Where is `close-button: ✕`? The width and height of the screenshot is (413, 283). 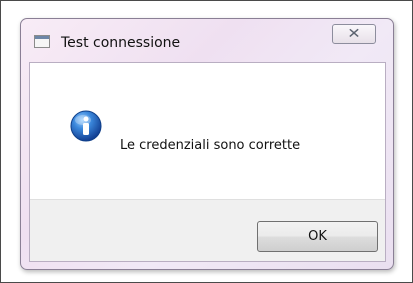
close-button: ✕ is located at coordinates (354, 34).